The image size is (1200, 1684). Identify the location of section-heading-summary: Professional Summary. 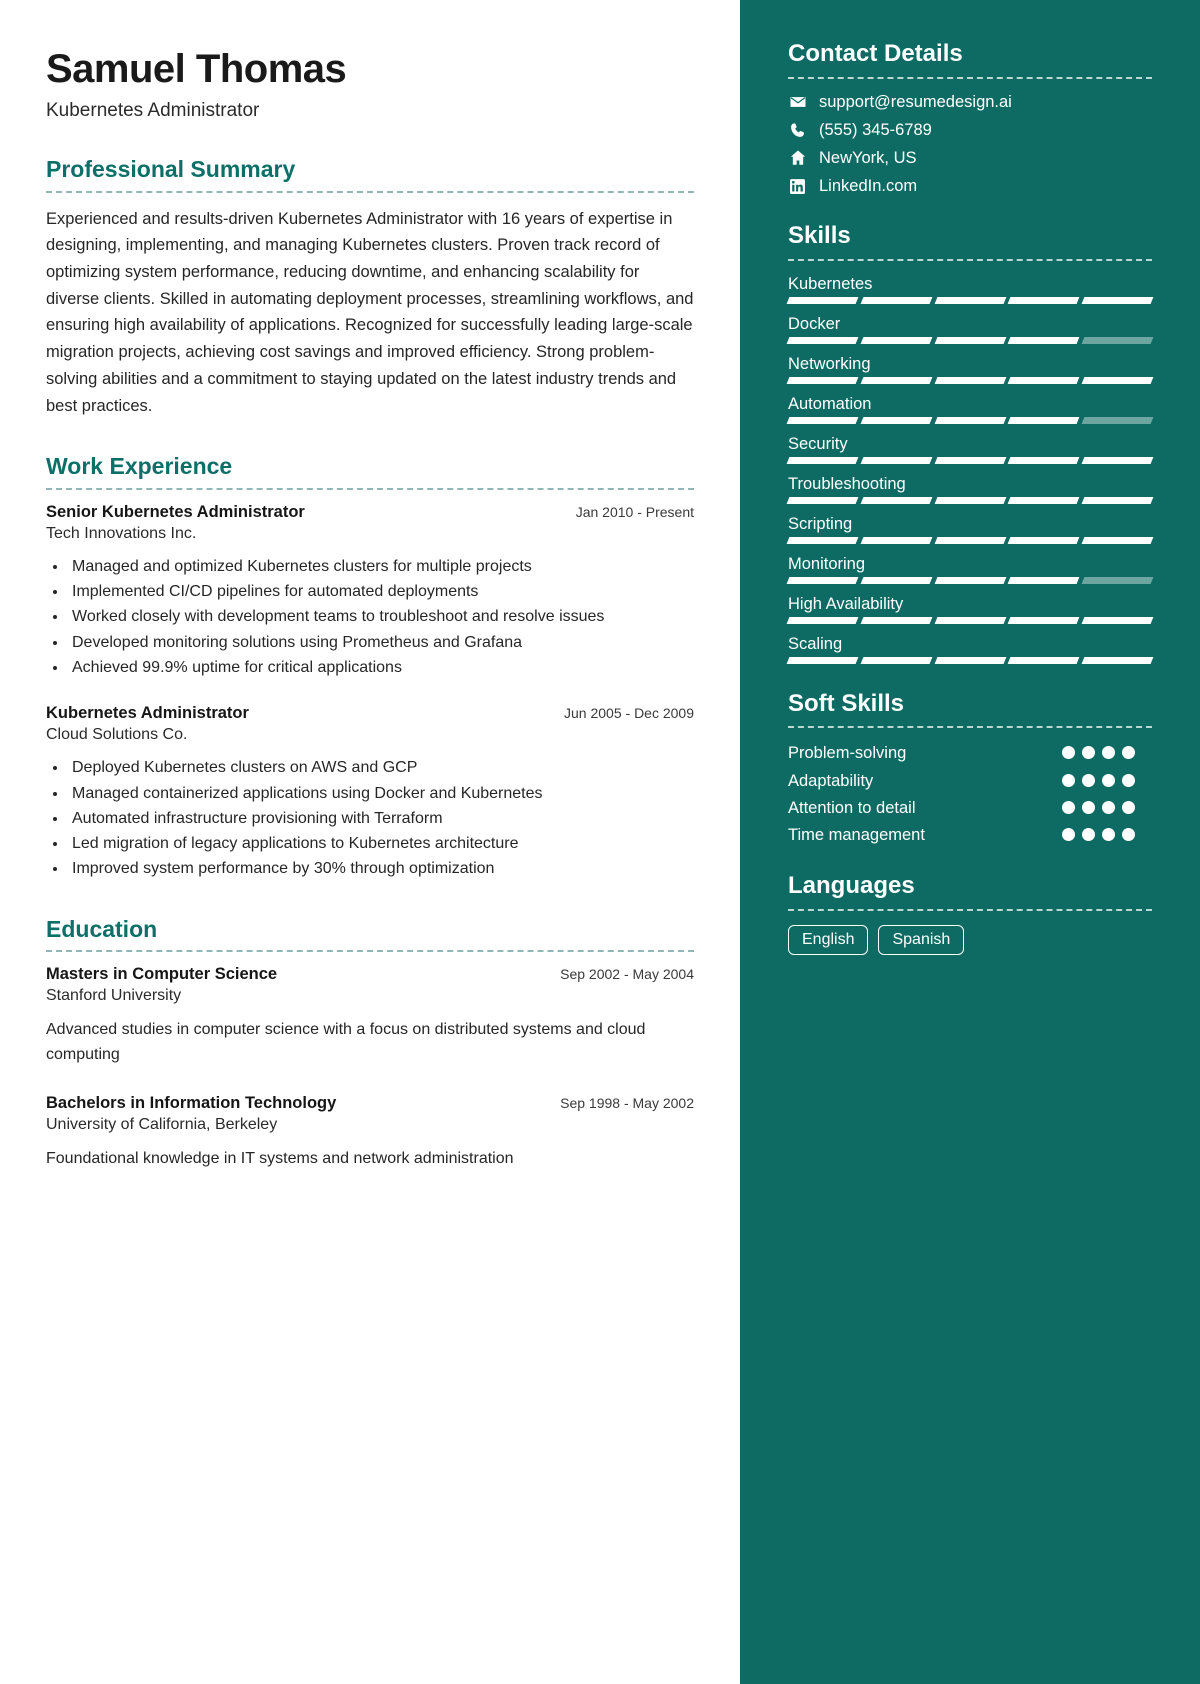
(171, 169).